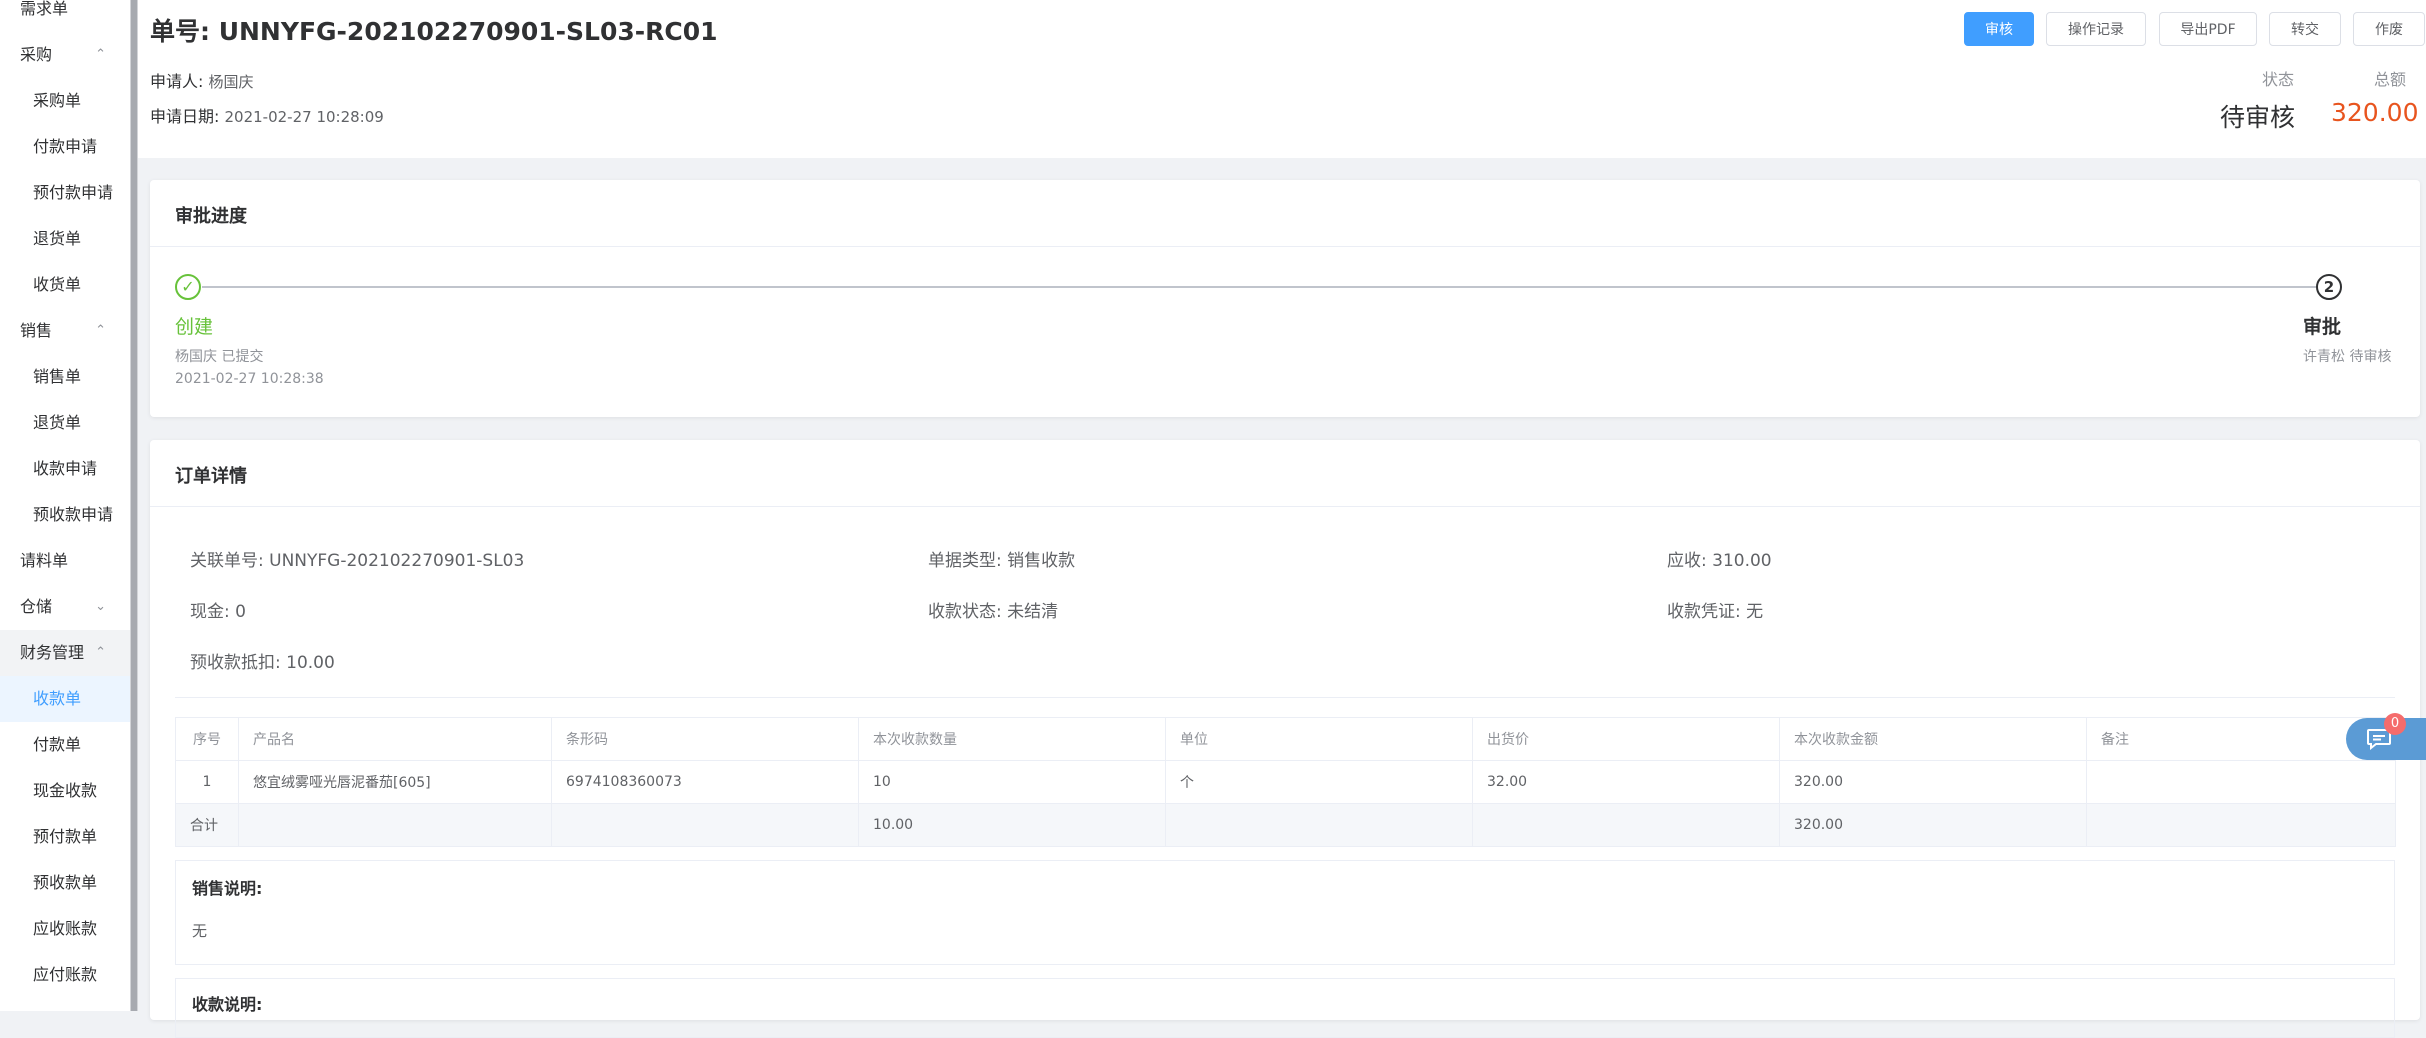  Describe the element at coordinates (65, 837) in the screenshot. I see `sidebar-item-prepayment-voucher: 预付款单` at that location.